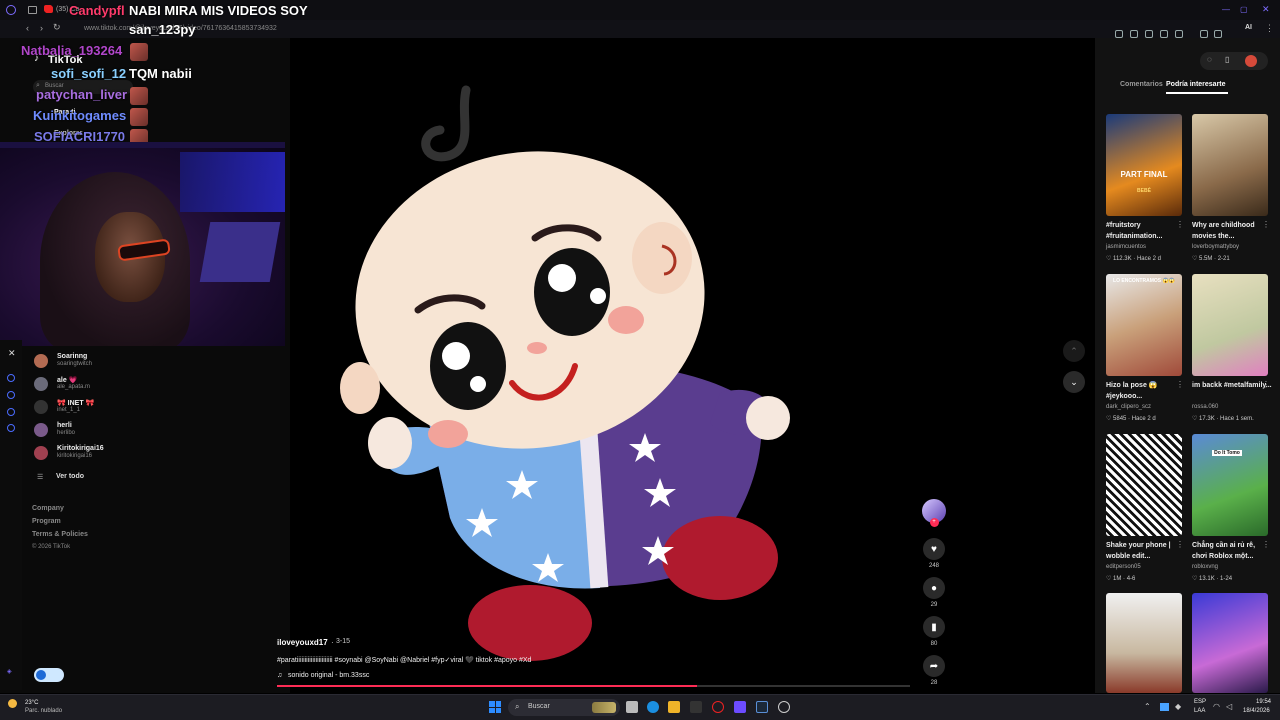 Image resolution: width=1280 pixels, height=720 pixels. I want to click on next-video-button: ⌄, so click(1074, 382).